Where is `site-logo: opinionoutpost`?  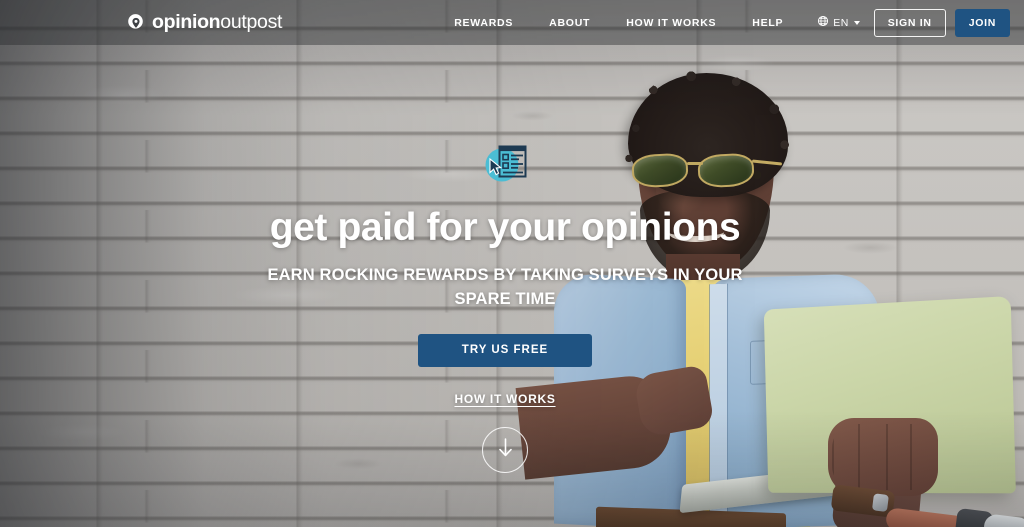
site-logo: opinionoutpost is located at coordinates (204, 21).